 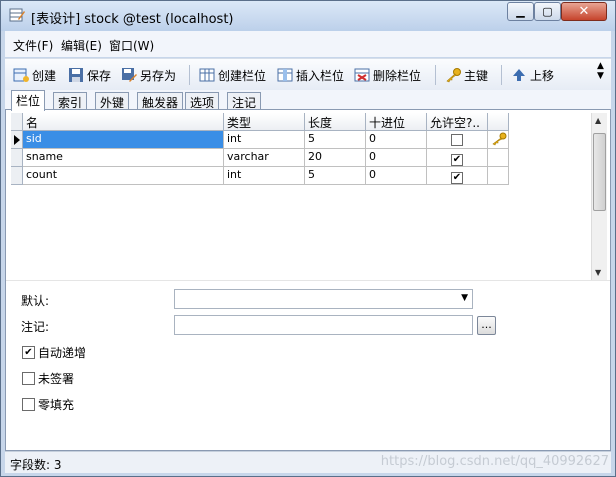 I want to click on zerofill-checkbox, so click(x=28, y=404).